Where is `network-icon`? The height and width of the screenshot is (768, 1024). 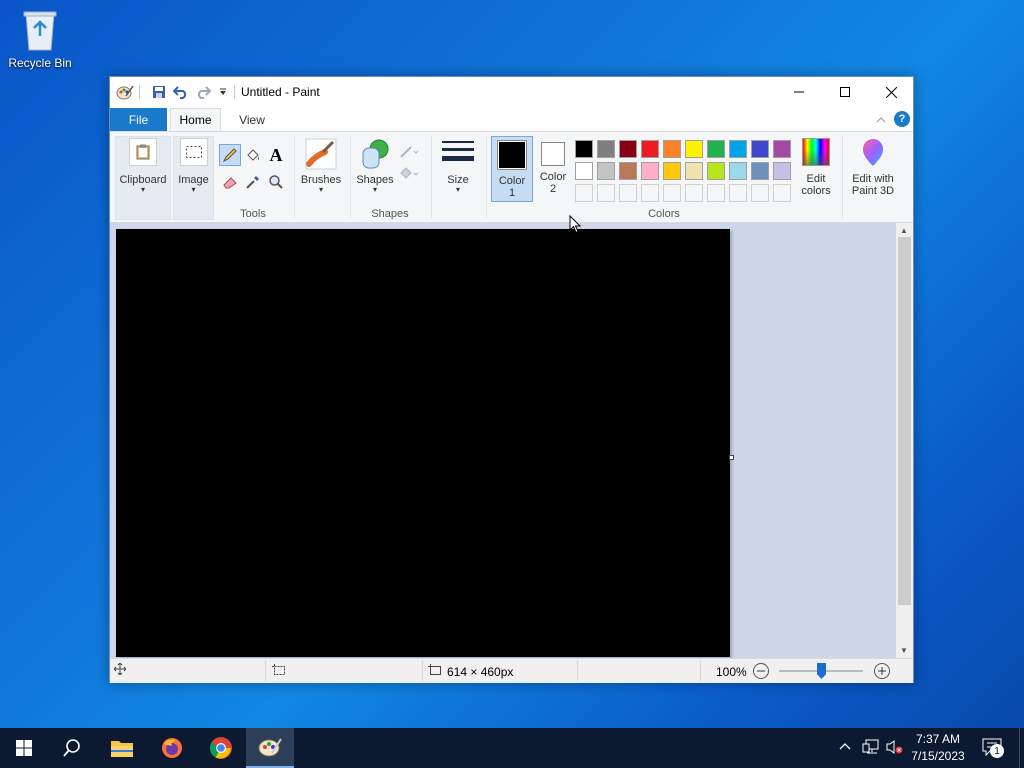
network-icon is located at coordinates (871, 748).